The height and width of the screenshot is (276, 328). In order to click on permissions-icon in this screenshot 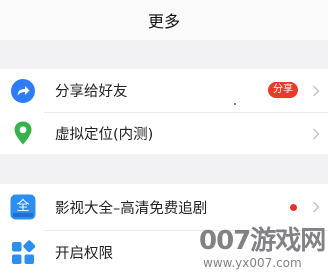, I will do `click(24, 252)`.